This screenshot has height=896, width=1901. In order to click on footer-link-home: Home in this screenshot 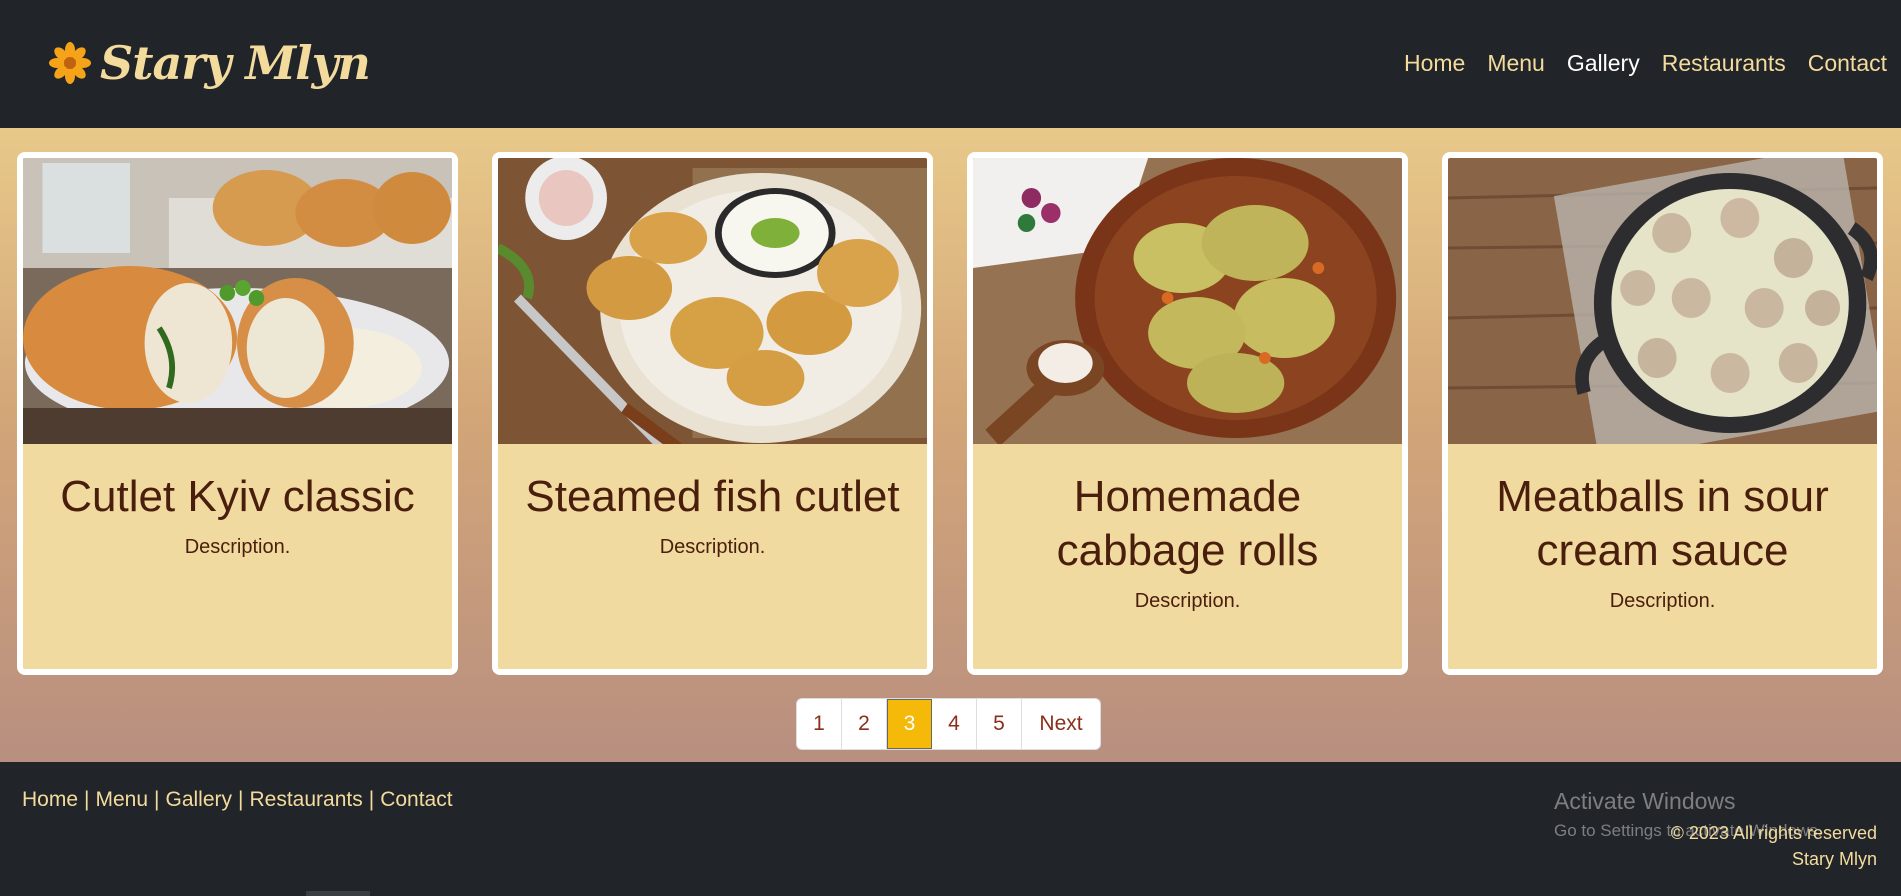, I will do `click(50, 799)`.